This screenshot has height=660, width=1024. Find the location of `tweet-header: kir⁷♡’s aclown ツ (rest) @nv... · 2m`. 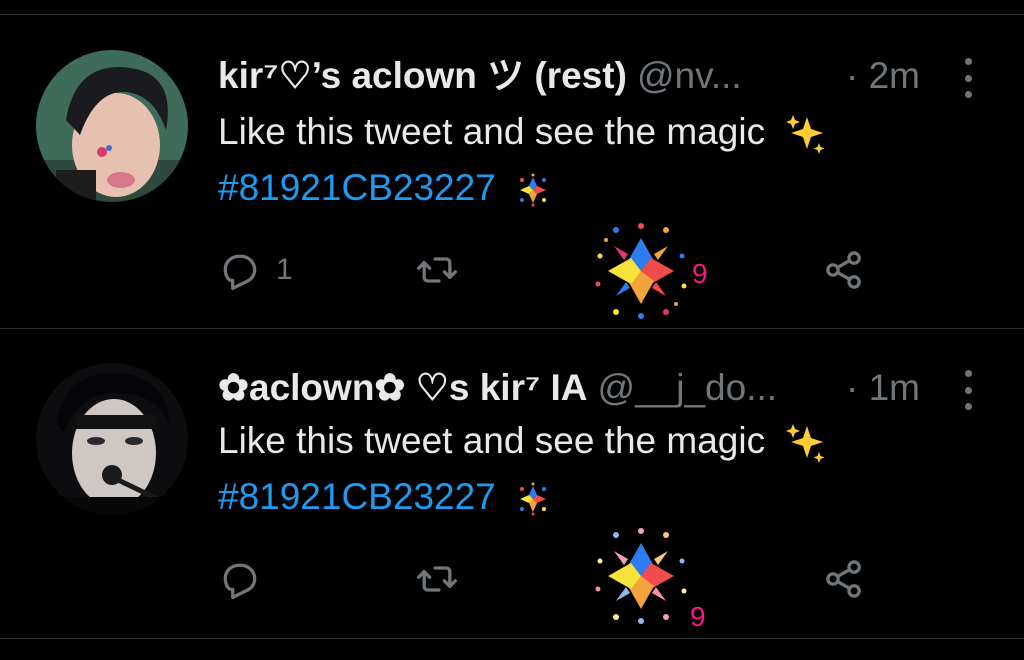

tweet-header: kir⁷♡’s aclown ツ (rest) @nv... · 2m is located at coordinates (593, 76).